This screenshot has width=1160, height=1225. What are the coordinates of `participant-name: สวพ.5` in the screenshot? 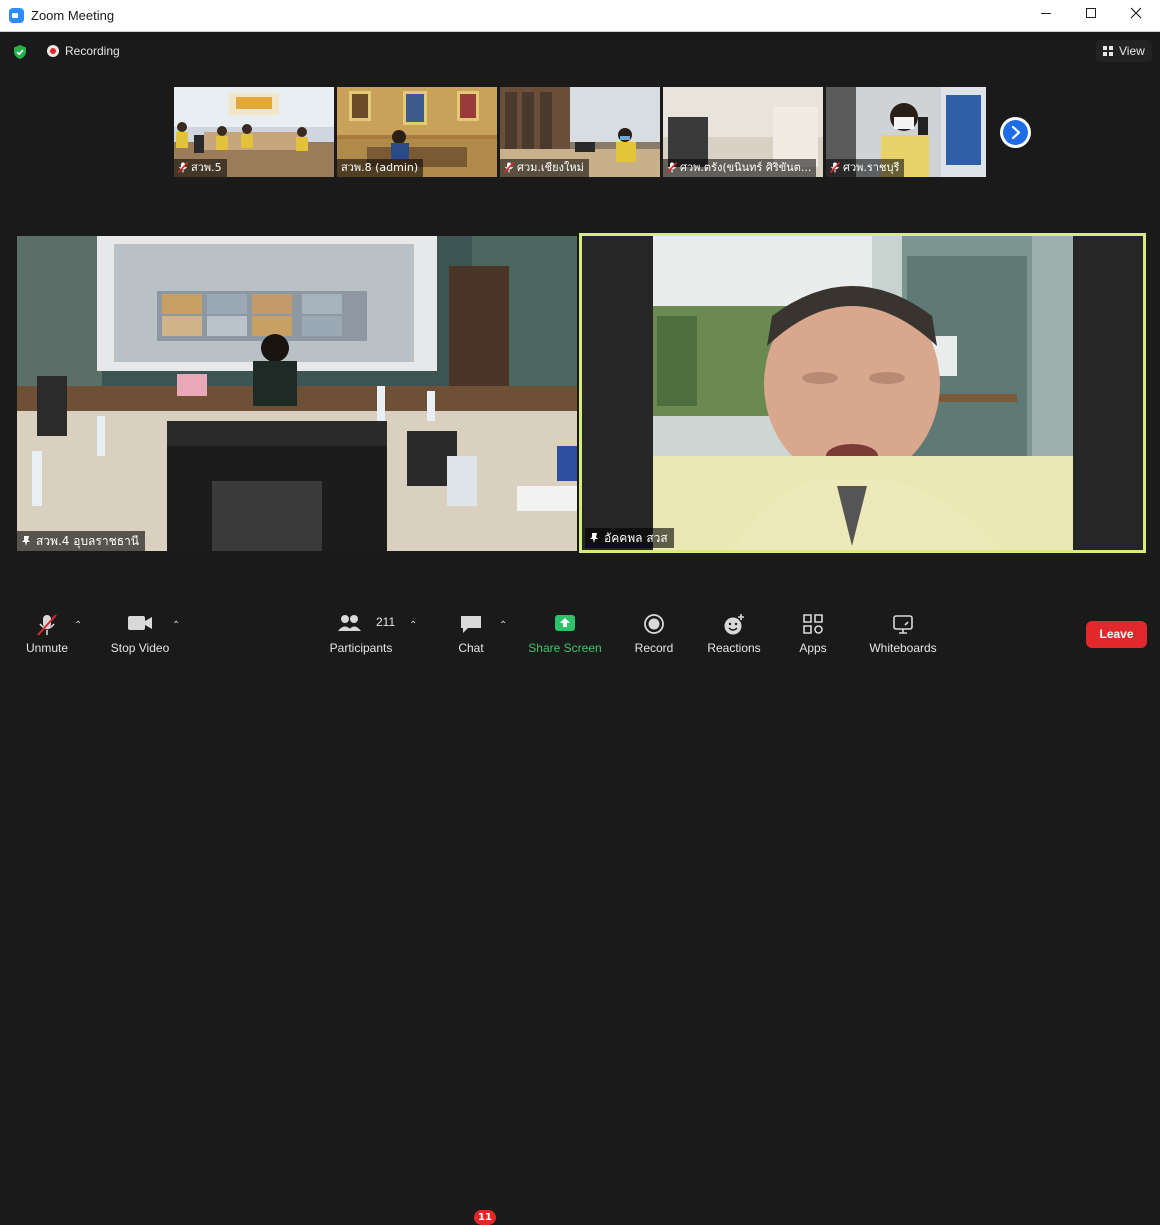 It's located at (206, 167).